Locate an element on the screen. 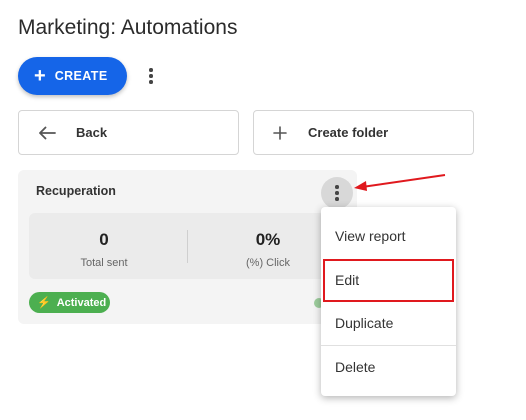  stats-panel: 0 Total sent 0% (%) Click is located at coordinates (188, 246).